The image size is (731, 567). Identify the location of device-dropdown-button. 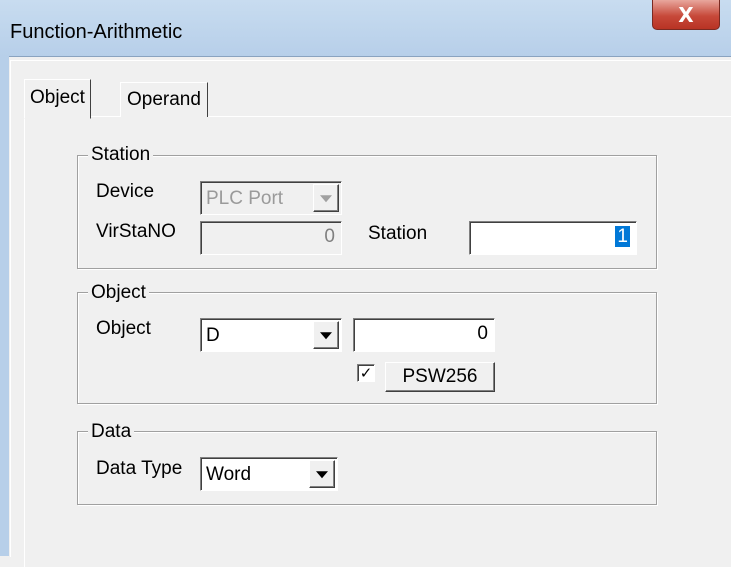
(326, 198).